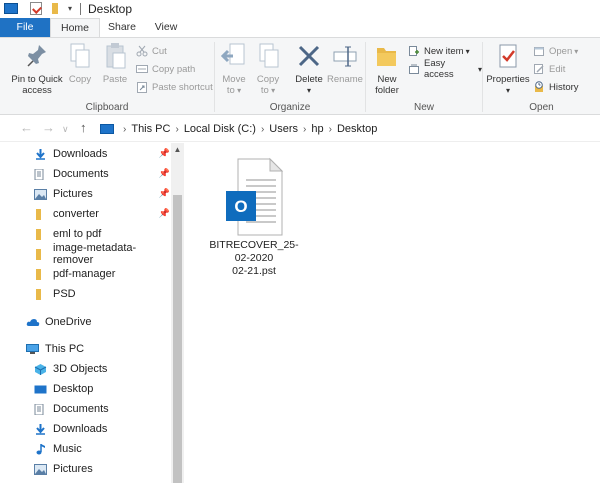 The height and width of the screenshot is (483, 600). What do you see at coordinates (150, 129) in the screenshot?
I see `breadcrumb-this-pc: This PC` at bounding box center [150, 129].